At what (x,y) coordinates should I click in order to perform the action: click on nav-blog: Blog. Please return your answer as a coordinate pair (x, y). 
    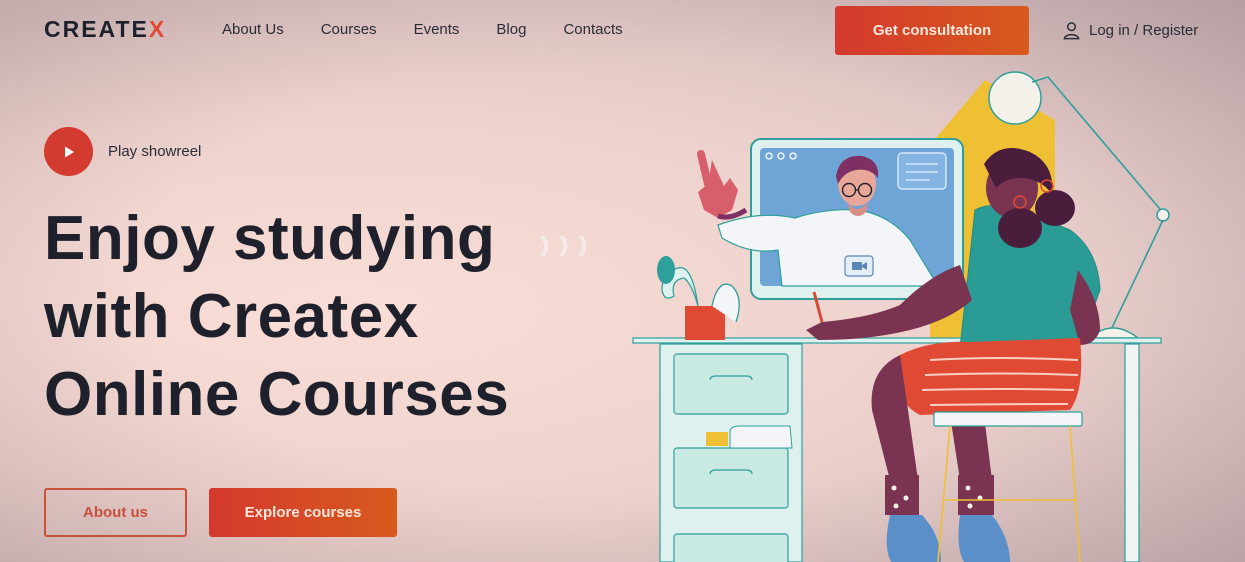
    Looking at the image, I should click on (511, 29).